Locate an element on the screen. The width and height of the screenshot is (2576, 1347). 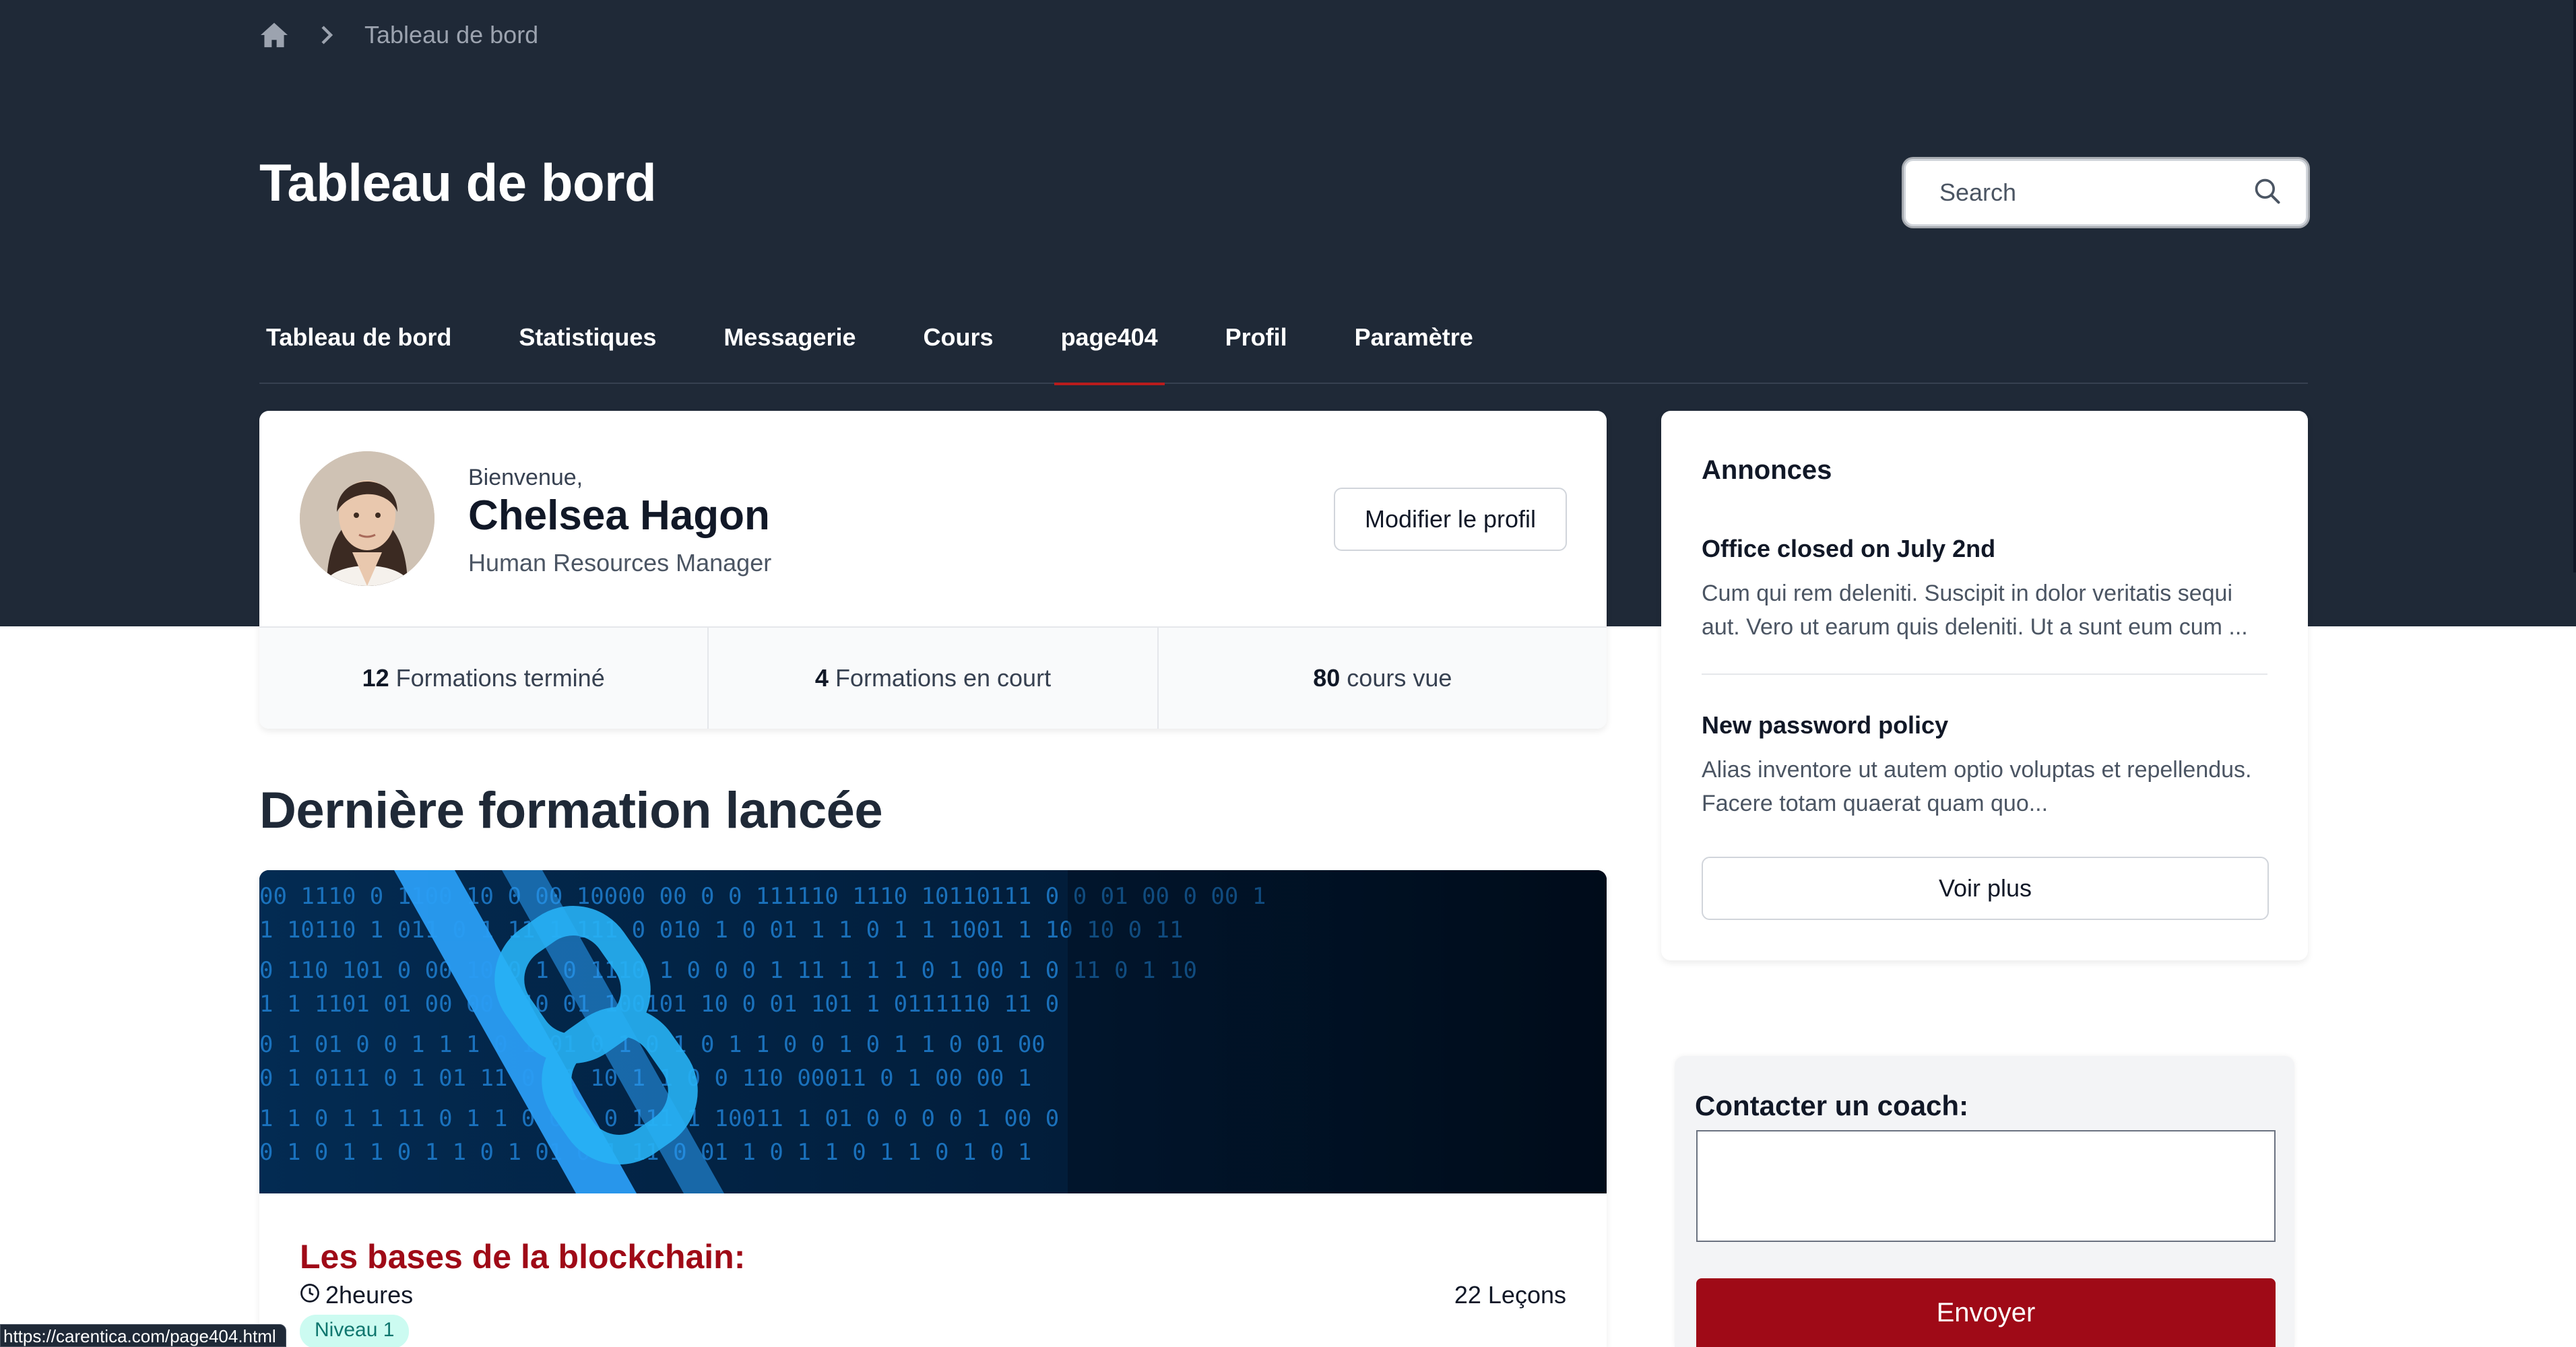
coach-label: Contacter un coach: is located at coordinates (1832, 1105).